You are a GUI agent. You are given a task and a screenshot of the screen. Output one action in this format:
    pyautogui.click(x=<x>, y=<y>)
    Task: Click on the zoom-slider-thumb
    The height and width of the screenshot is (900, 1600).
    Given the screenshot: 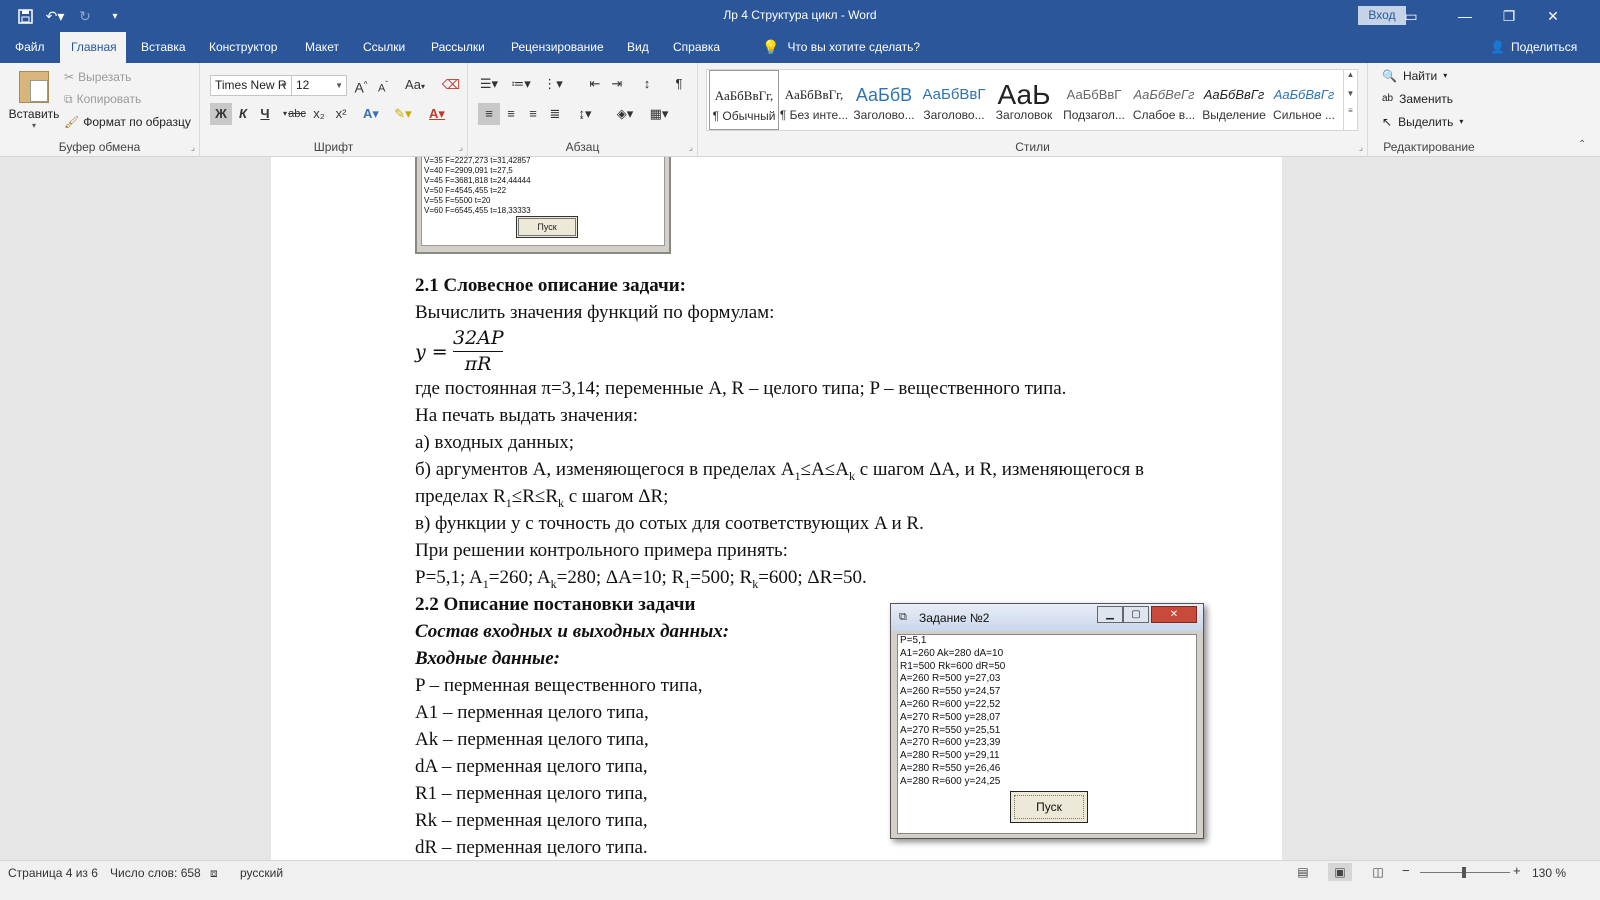 What is the action you would take?
    pyautogui.click(x=1464, y=872)
    